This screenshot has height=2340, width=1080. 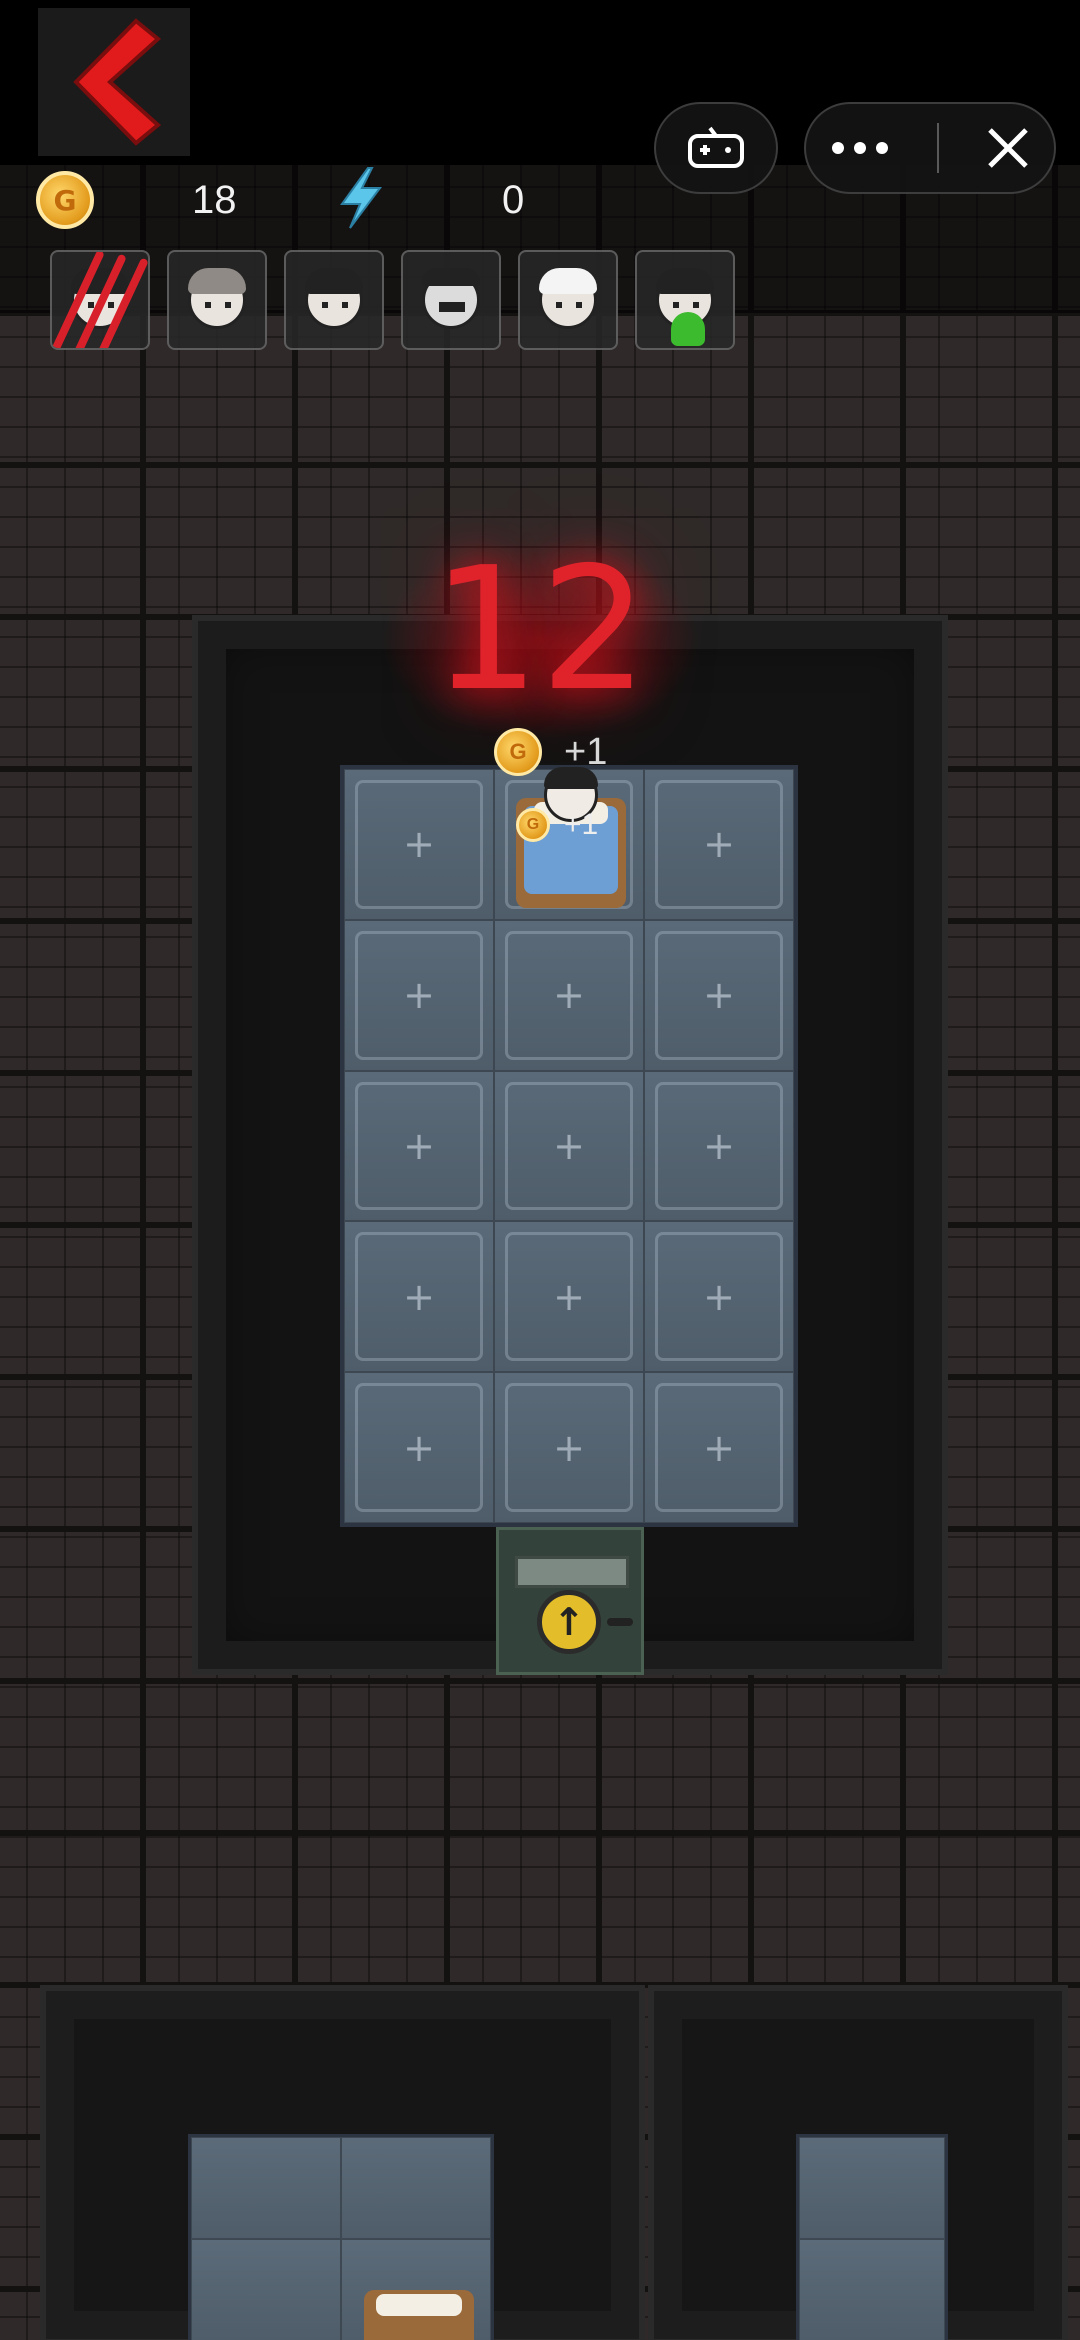 What do you see at coordinates (688, 329) in the screenshot?
I see `green-tentacles-icon` at bounding box center [688, 329].